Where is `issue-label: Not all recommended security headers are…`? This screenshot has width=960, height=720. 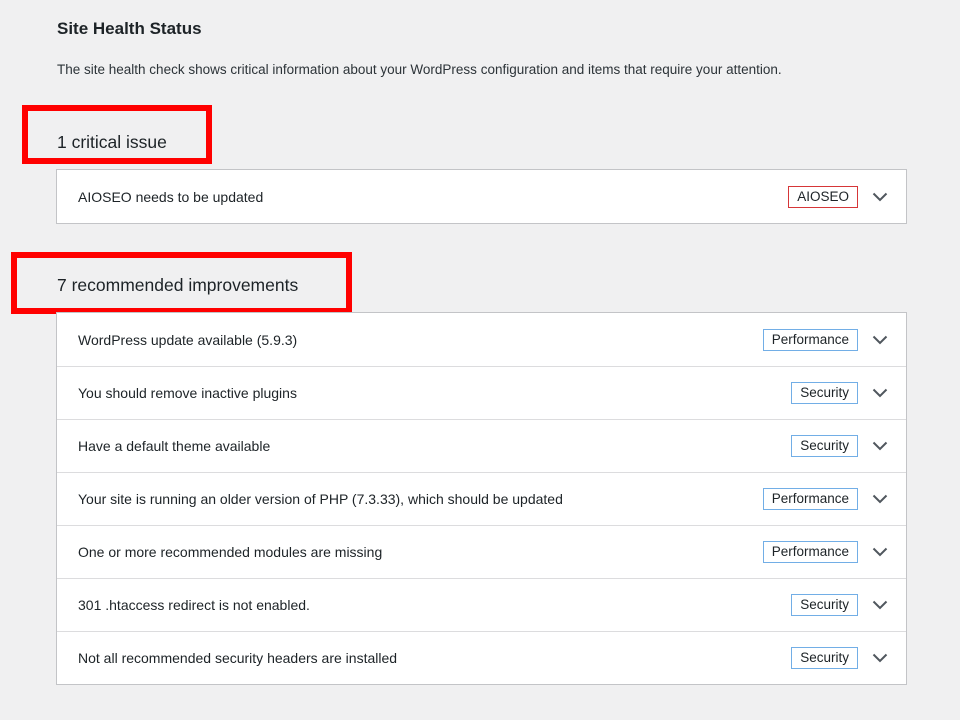 issue-label: Not all recommended security headers are… is located at coordinates (238, 658).